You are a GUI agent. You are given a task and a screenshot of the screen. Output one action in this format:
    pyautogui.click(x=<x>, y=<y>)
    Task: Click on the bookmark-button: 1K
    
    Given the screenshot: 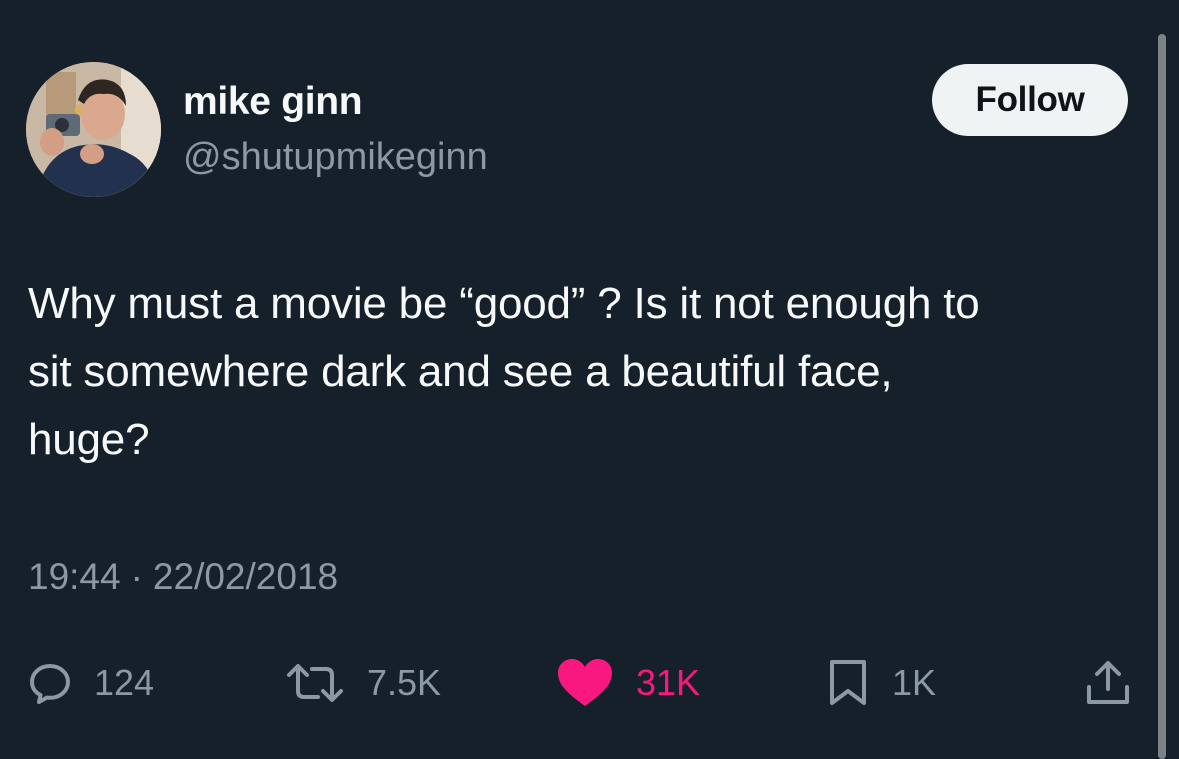 What is the action you would take?
    pyautogui.click(x=881, y=683)
    